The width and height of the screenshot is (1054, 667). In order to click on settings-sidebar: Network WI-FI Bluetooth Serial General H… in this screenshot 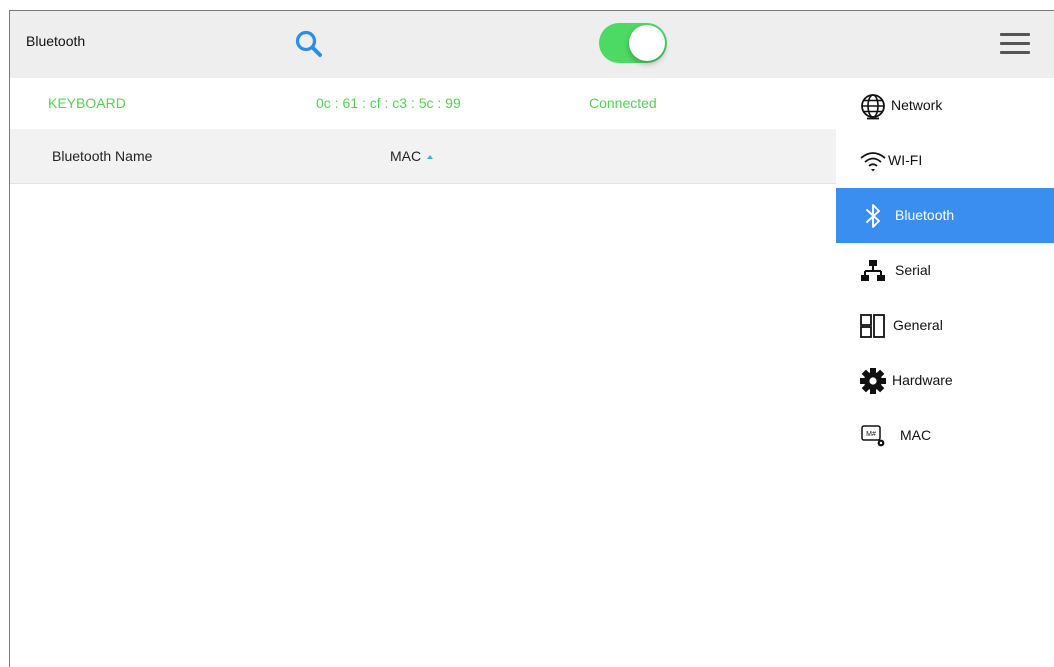, I will do `click(945, 278)`.